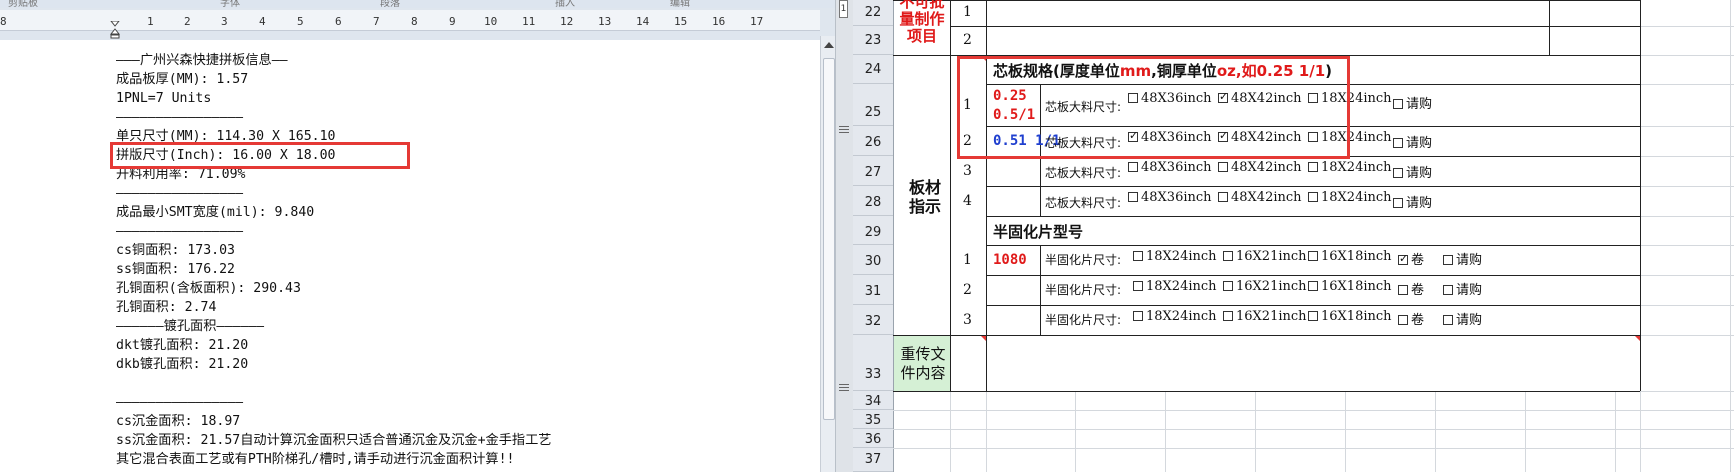  Describe the element at coordinates (873, 320) in the screenshot. I see `row-number: 32` at that location.